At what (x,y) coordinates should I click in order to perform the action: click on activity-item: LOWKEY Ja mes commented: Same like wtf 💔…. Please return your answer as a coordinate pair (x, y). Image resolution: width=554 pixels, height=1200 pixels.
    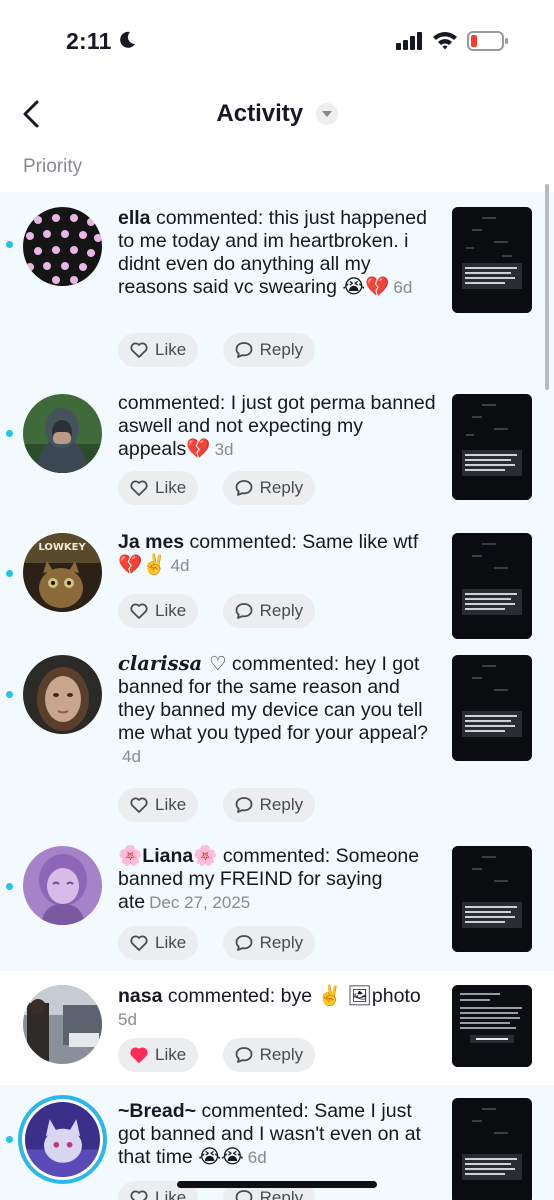
    Looking at the image, I should click on (277, 581).